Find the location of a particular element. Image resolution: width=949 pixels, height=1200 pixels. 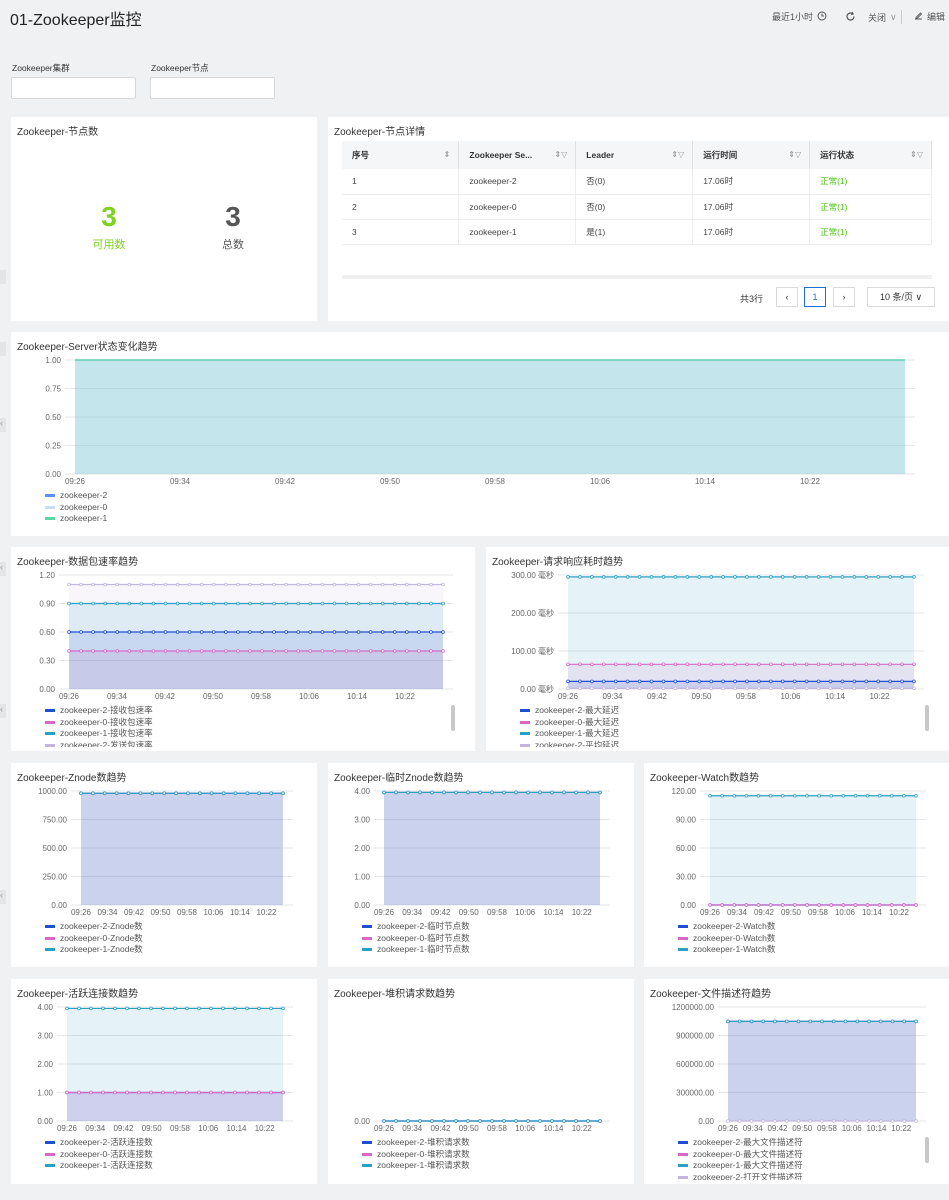

legend-item: zookeeper-2-平均延迟 is located at coordinates (569, 743).